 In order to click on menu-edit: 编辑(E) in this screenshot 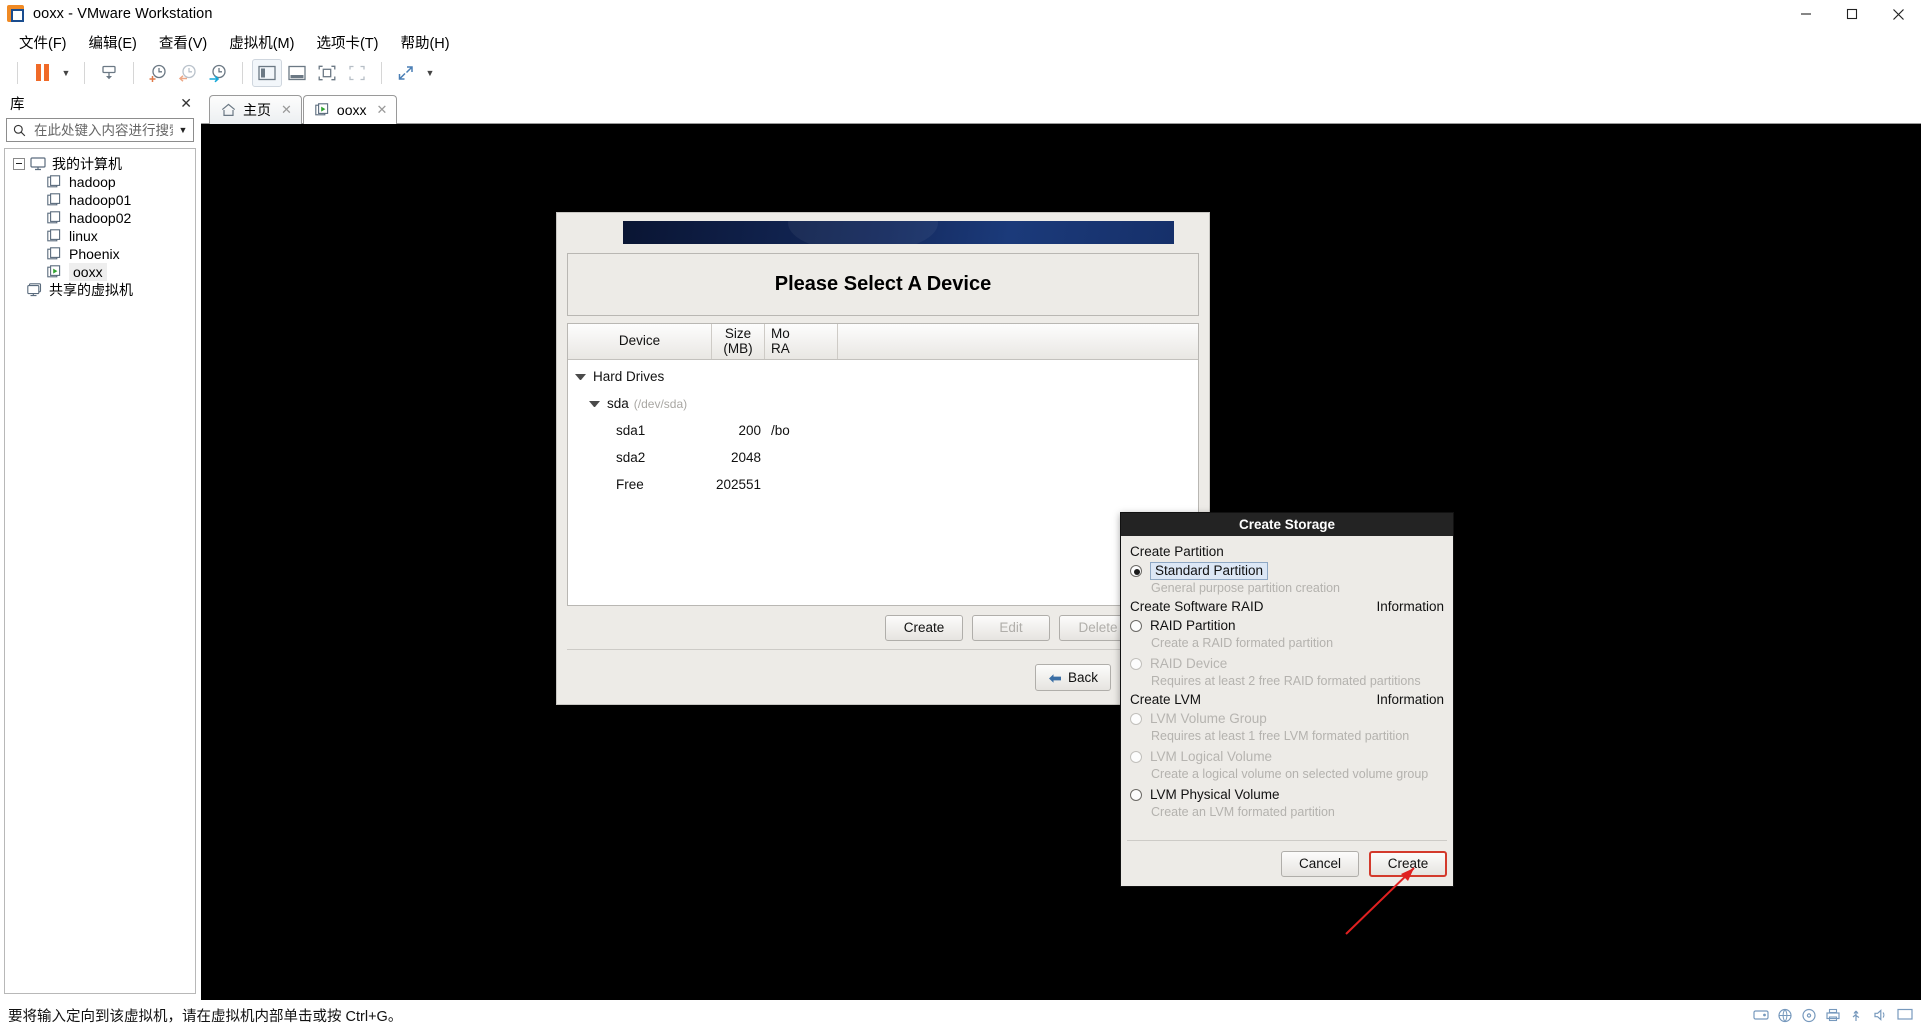, I will do `click(113, 42)`.